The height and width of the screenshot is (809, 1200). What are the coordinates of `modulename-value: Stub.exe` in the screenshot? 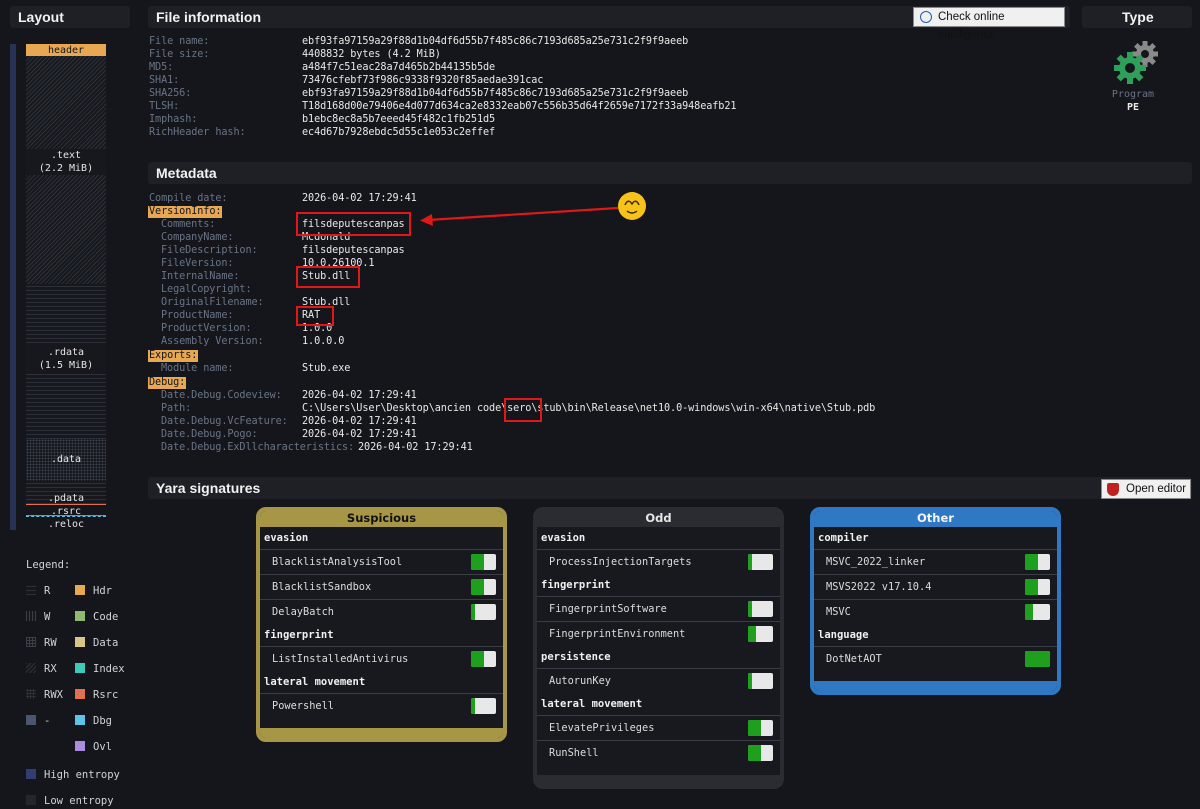 It's located at (326, 368).